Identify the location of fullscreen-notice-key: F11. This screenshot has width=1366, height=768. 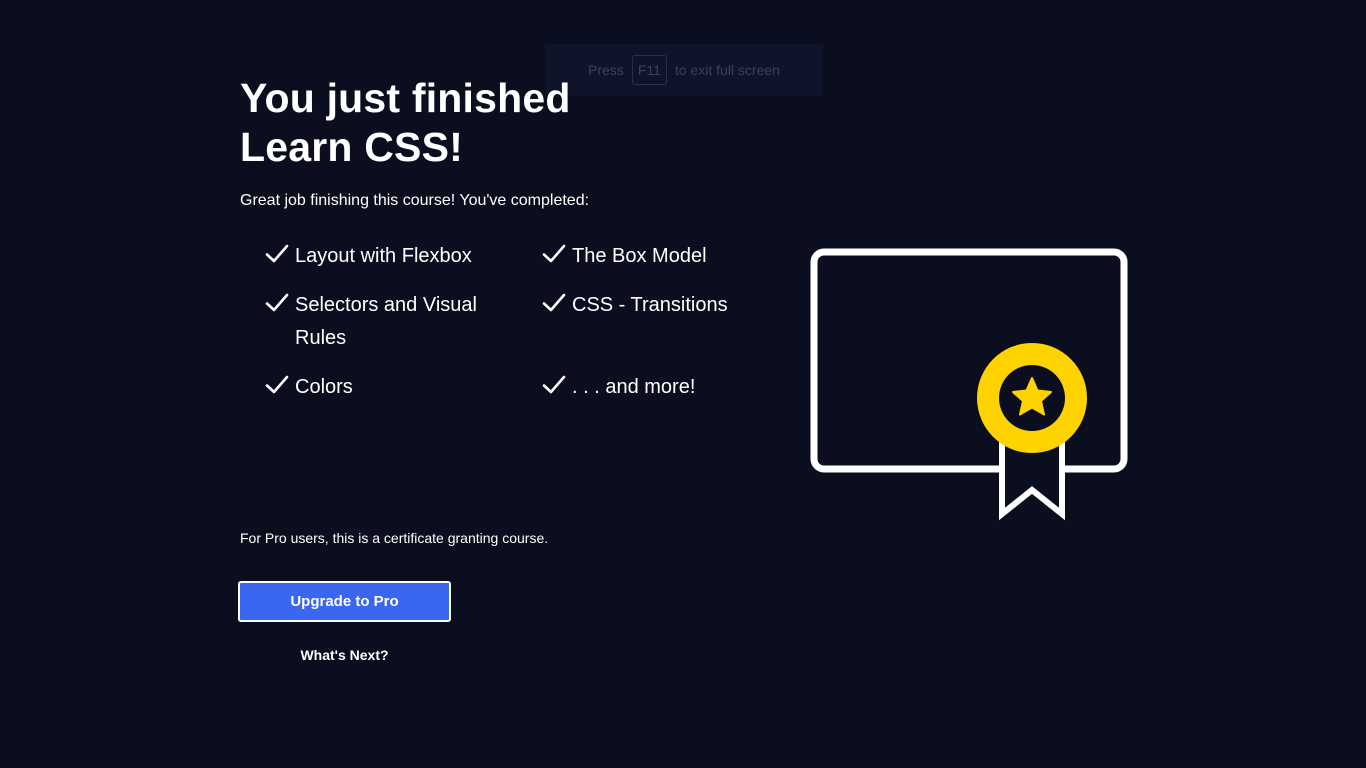
(649, 70).